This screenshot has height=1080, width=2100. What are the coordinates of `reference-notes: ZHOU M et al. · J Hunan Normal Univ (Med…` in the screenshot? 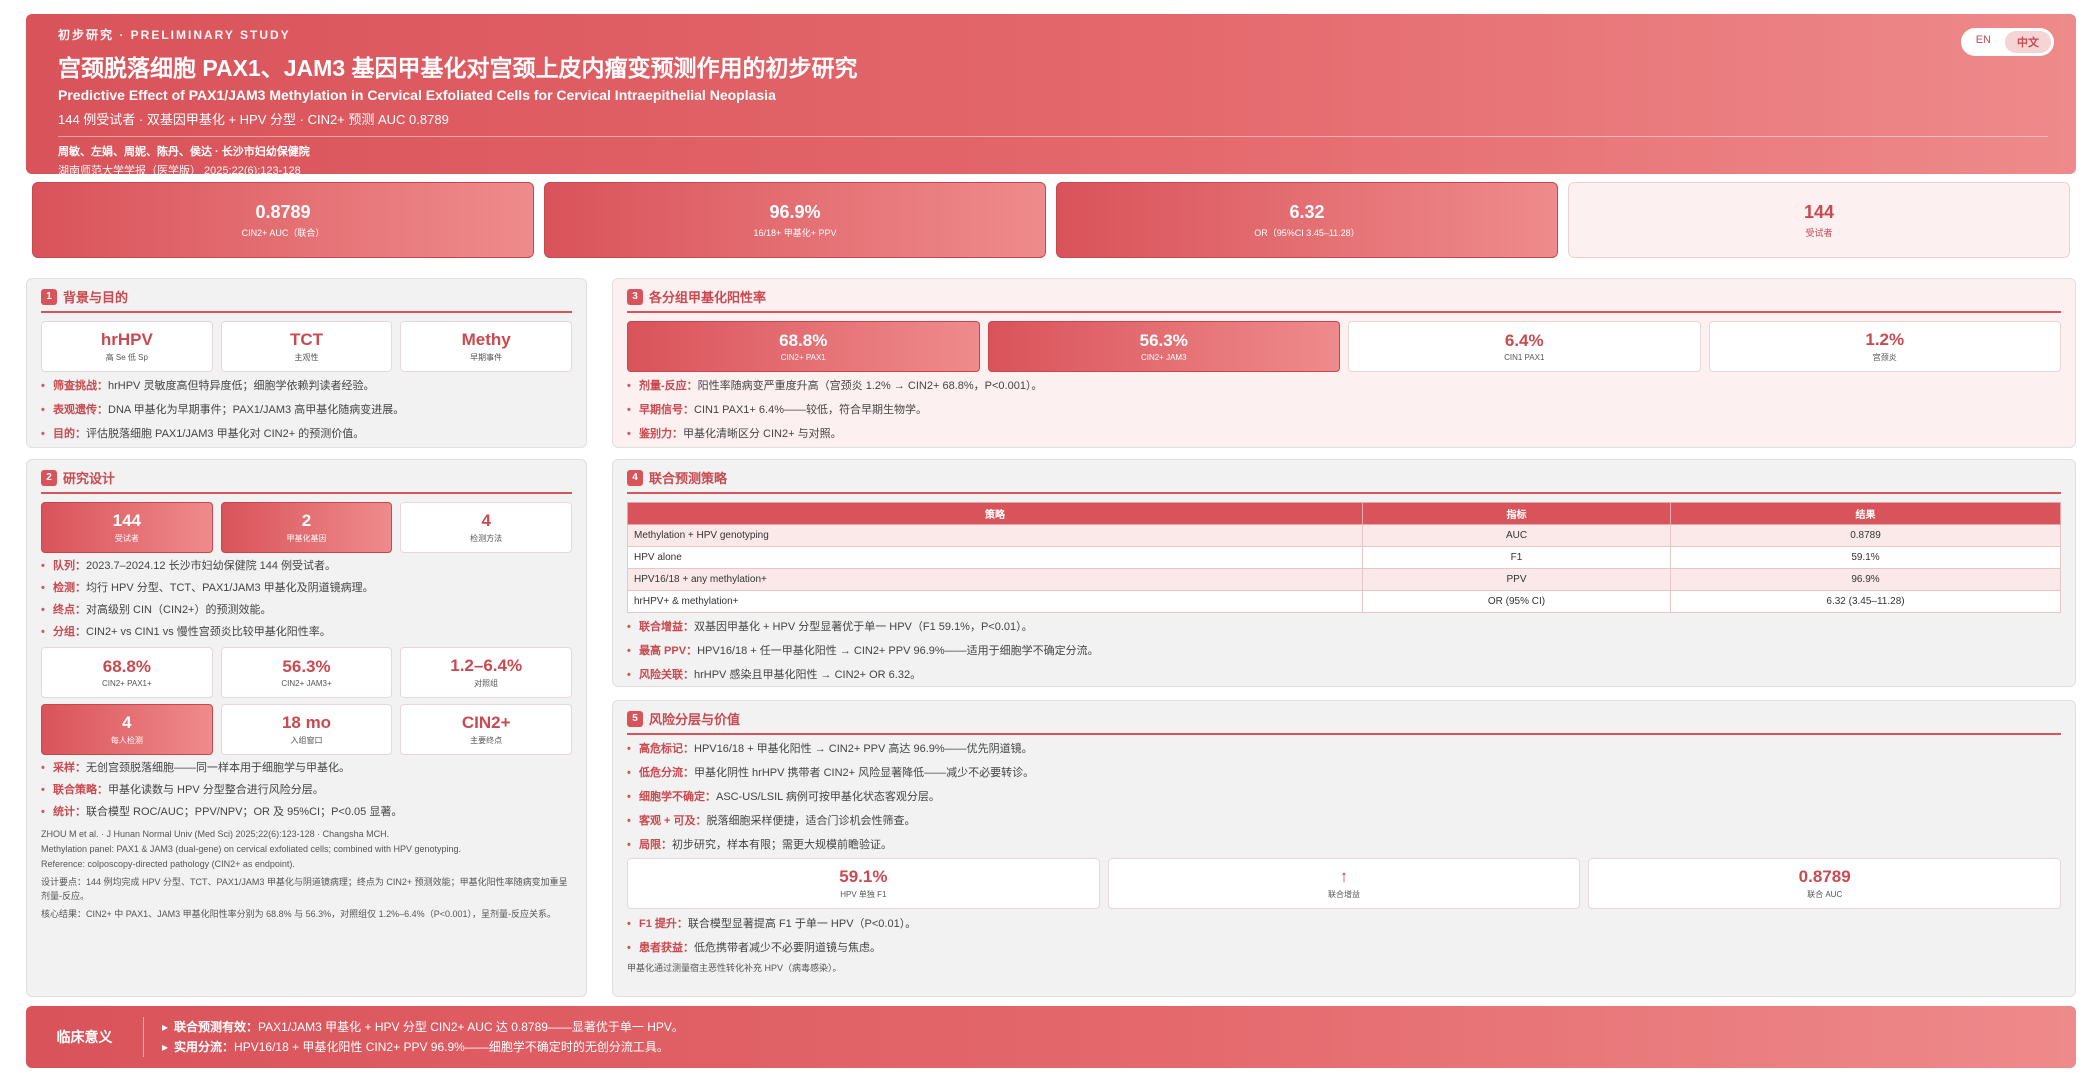 It's located at (306, 874).